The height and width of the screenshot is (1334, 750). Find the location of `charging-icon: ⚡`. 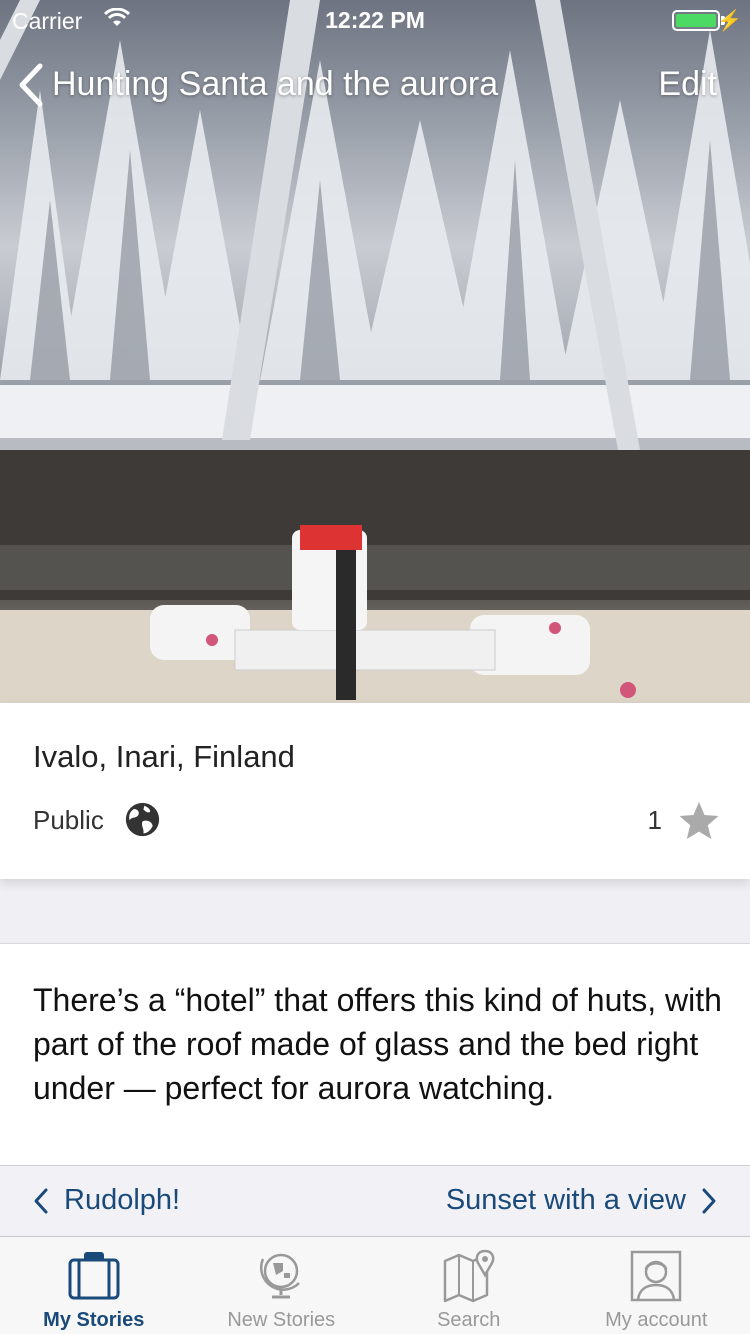

charging-icon: ⚡ is located at coordinates (729, 21).